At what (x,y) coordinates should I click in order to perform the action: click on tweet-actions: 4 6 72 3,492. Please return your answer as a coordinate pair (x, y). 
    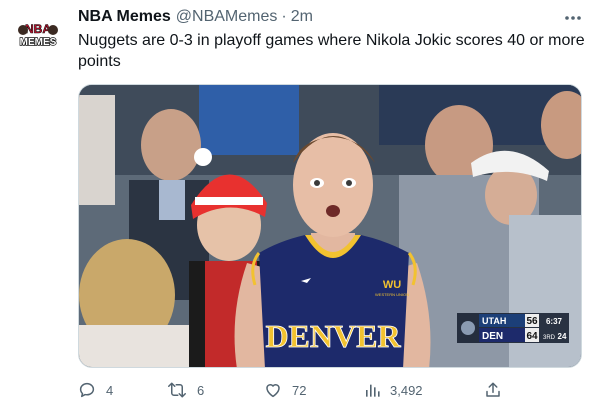
    Looking at the image, I should click on (293, 390).